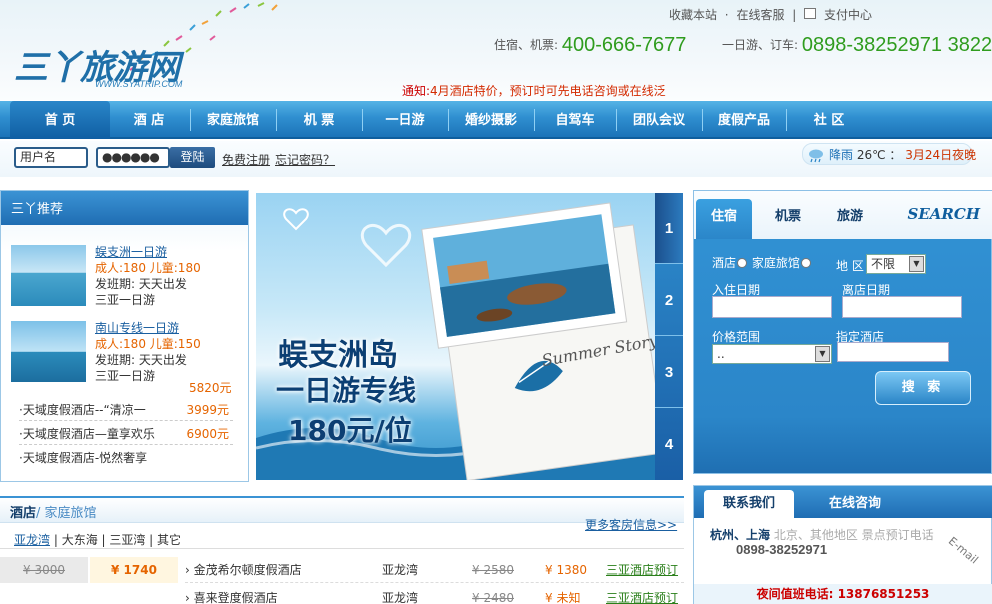  Describe the element at coordinates (923, 388) in the screenshot. I see `search-button: 搜 索` at that location.